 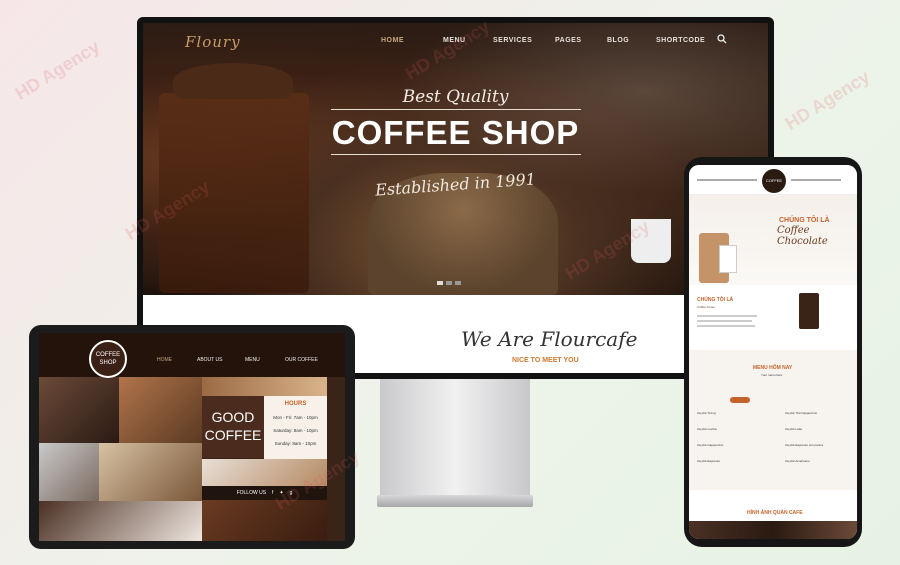 What do you see at coordinates (797, 461) in the screenshot?
I see `menu-item: Cà phê Americano` at bounding box center [797, 461].